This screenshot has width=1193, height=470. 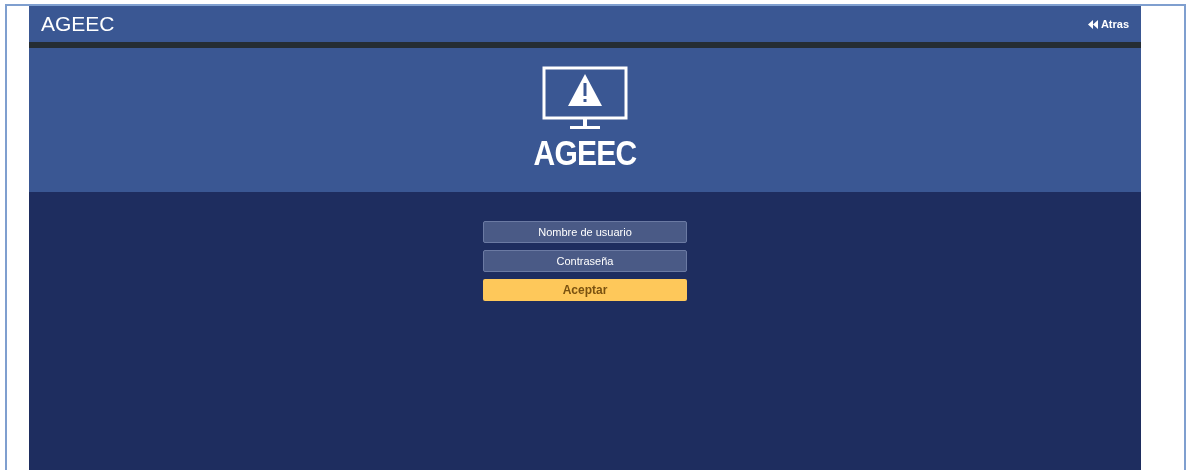 What do you see at coordinates (1093, 24) in the screenshot?
I see `double-left-icon` at bounding box center [1093, 24].